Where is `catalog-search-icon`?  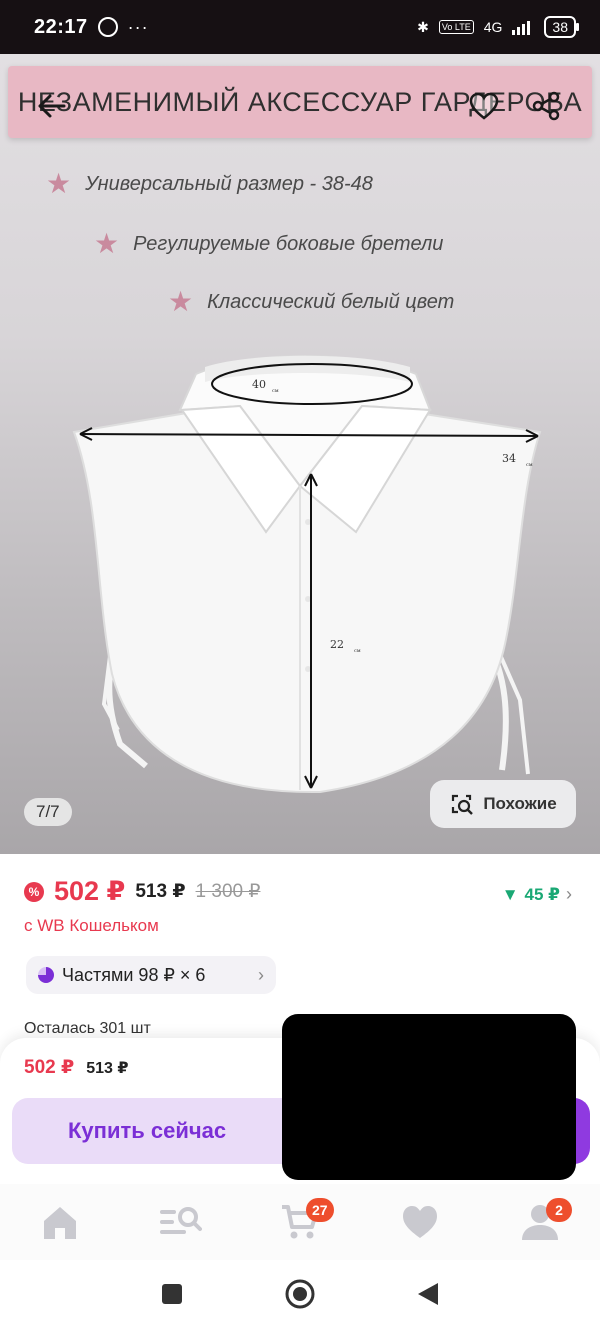
catalog-search-icon is located at coordinates (181, 1220).